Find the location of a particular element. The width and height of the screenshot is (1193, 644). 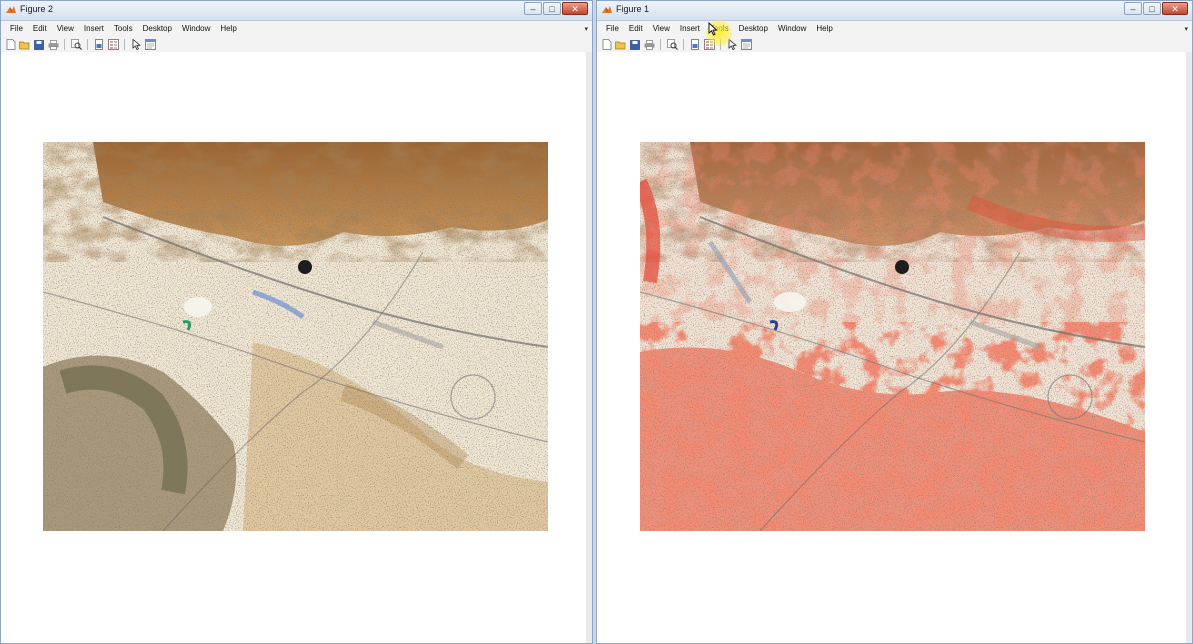

mouse-cursor-icon is located at coordinates (713, 29).